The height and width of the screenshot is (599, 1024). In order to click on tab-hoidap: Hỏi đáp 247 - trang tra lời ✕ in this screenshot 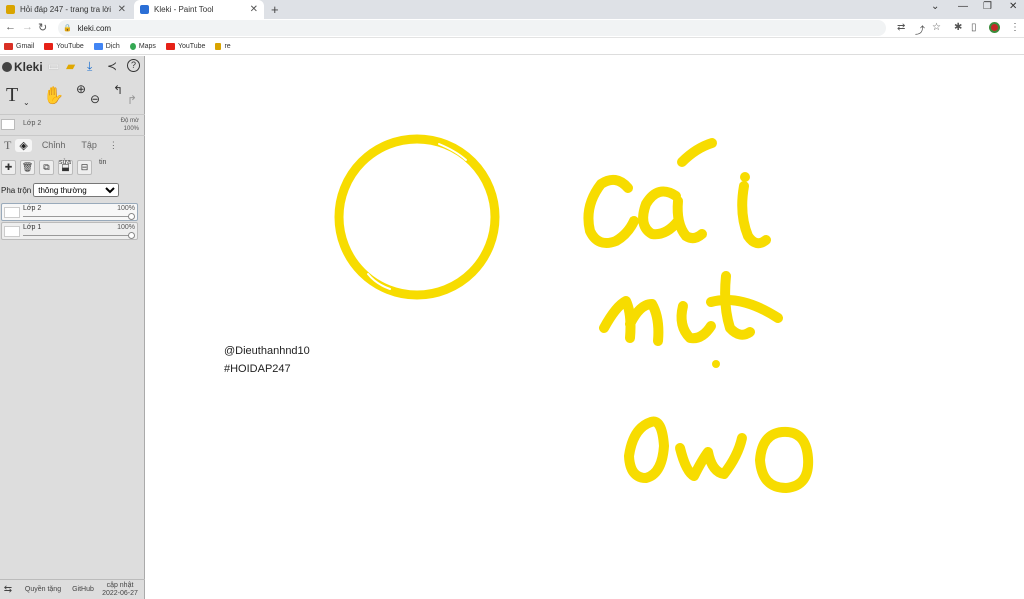, I will do `click(66, 9)`.